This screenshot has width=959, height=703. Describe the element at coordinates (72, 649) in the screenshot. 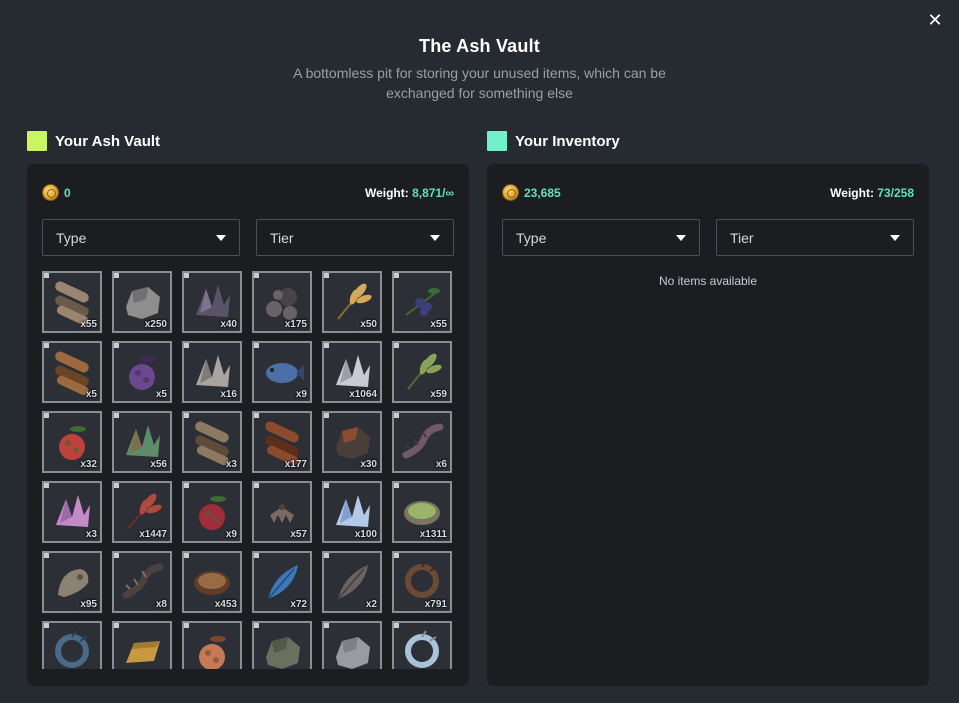

I see `serpent-icon` at that location.